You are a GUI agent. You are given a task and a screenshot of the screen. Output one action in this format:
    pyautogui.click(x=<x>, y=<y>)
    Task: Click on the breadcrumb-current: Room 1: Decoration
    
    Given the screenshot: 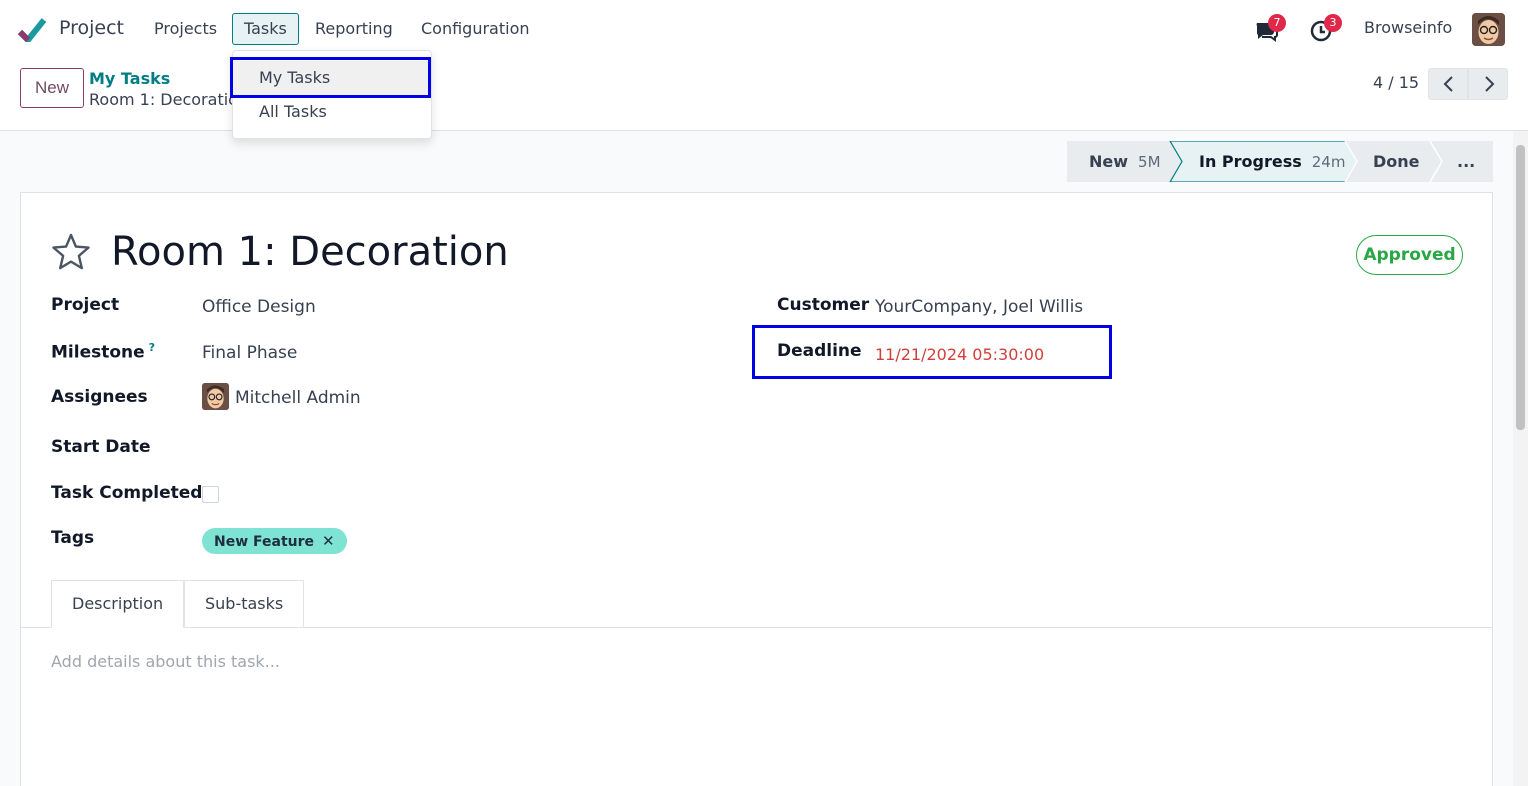 What is the action you would take?
    pyautogui.click(x=161, y=99)
    